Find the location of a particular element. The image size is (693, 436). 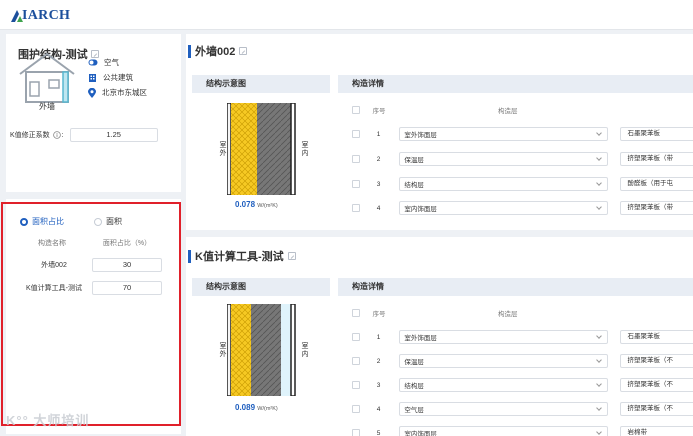

prop-location: 北京市东城区 is located at coordinates (117, 92).